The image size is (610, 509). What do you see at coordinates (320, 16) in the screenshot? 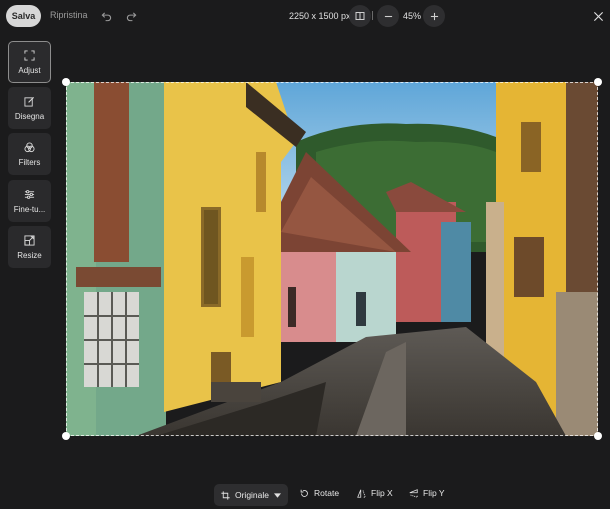
I see `image-dimensions: 2250 x 1500 px` at bounding box center [320, 16].